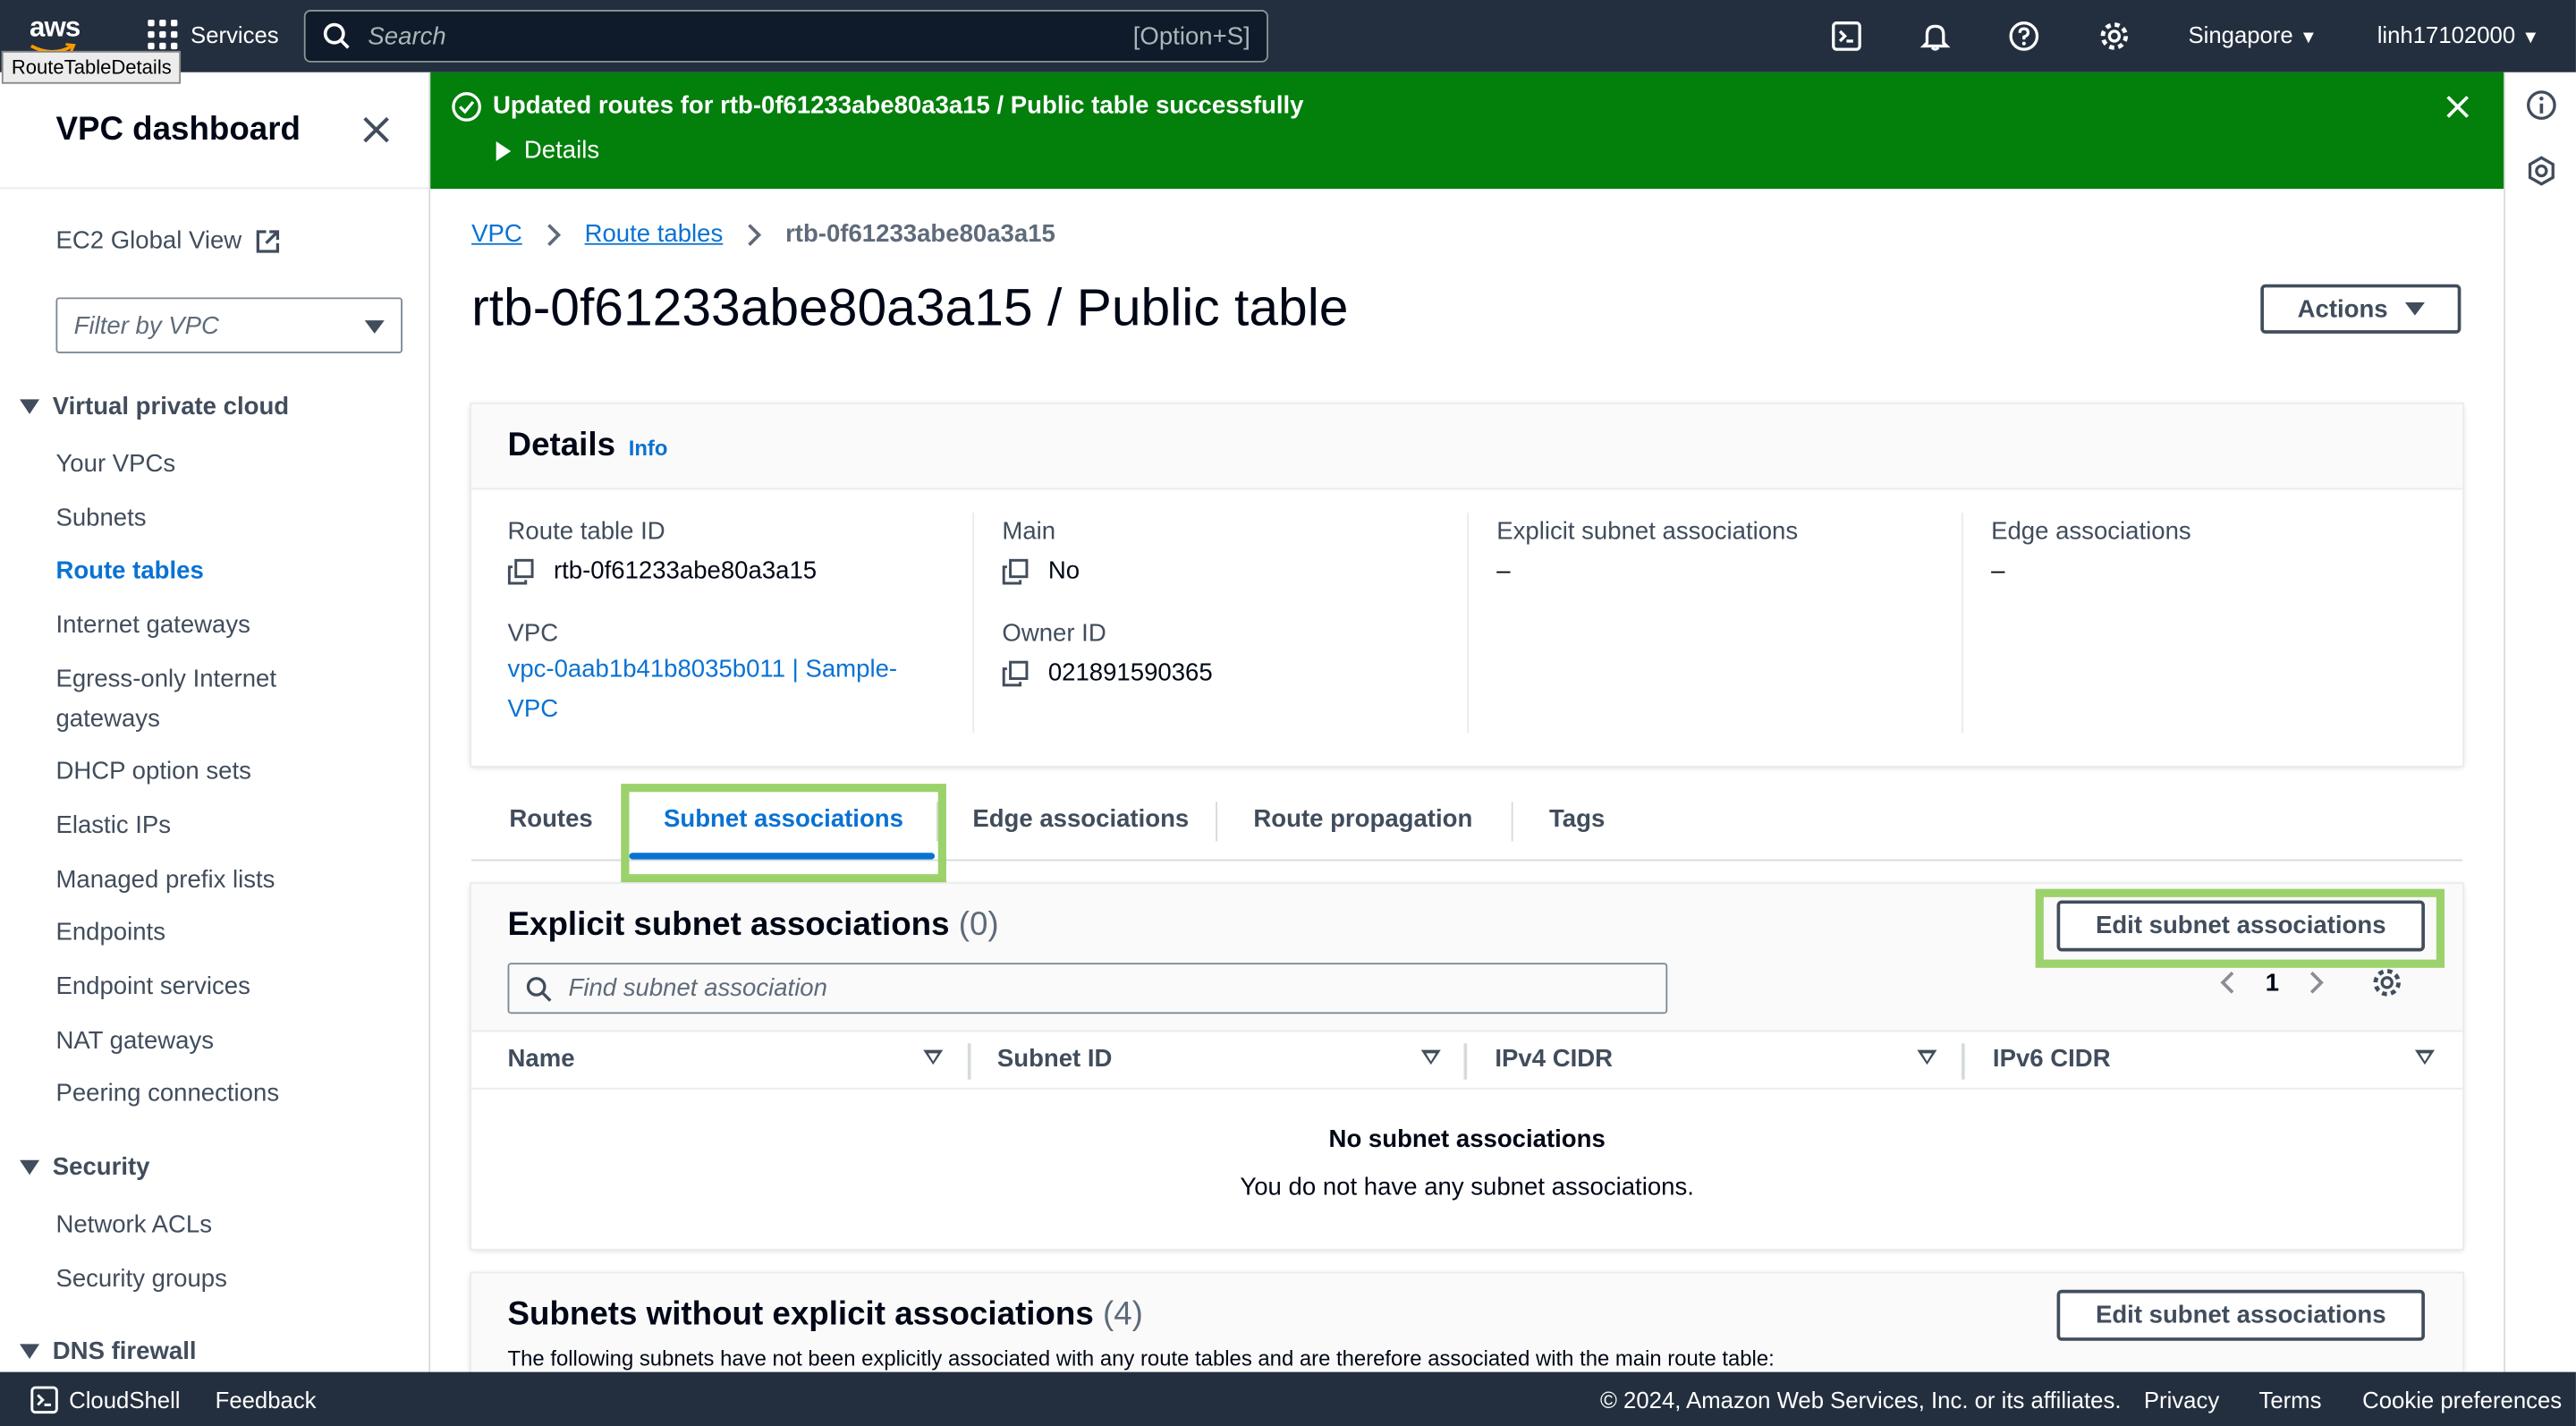 The image size is (2576, 1426). Describe the element at coordinates (2052, 1059) in the screenshot. I see `column-header-ipv6-cidr: IPv6 CIDR` at that location.